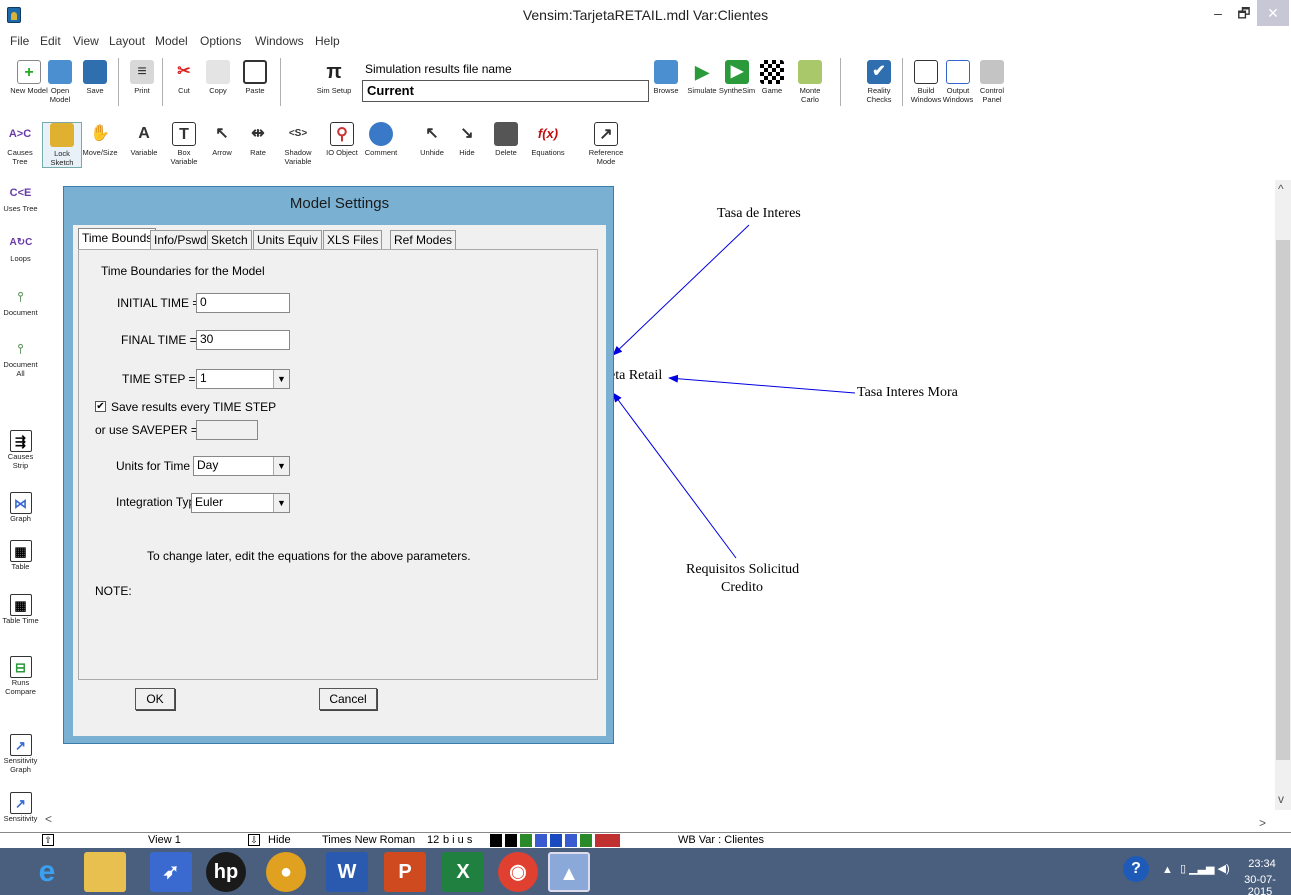  What do you see at coordinates (86, 41) in the screenshot?
I see `menu-view: View` at bounding box center [86, 41].